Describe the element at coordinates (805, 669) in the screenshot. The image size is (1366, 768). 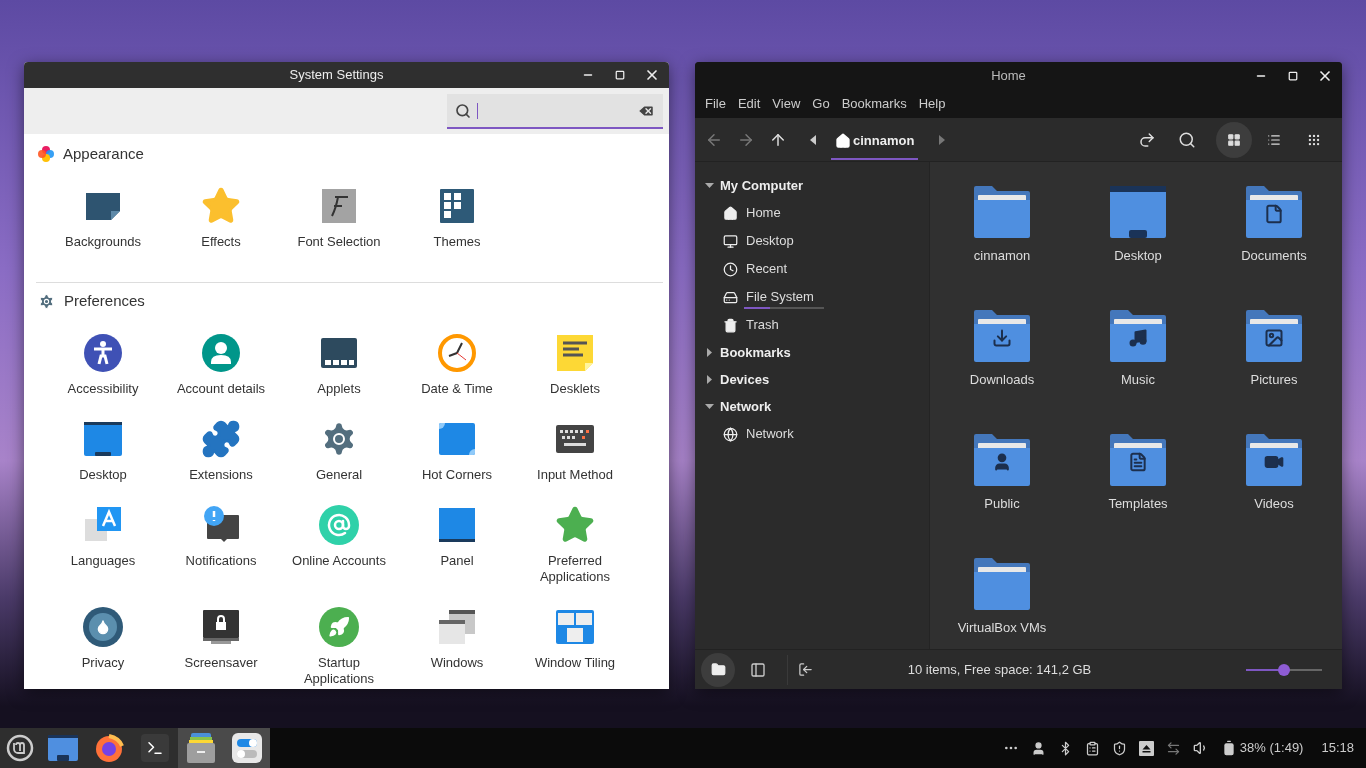
I see `exit-icon` at that location.